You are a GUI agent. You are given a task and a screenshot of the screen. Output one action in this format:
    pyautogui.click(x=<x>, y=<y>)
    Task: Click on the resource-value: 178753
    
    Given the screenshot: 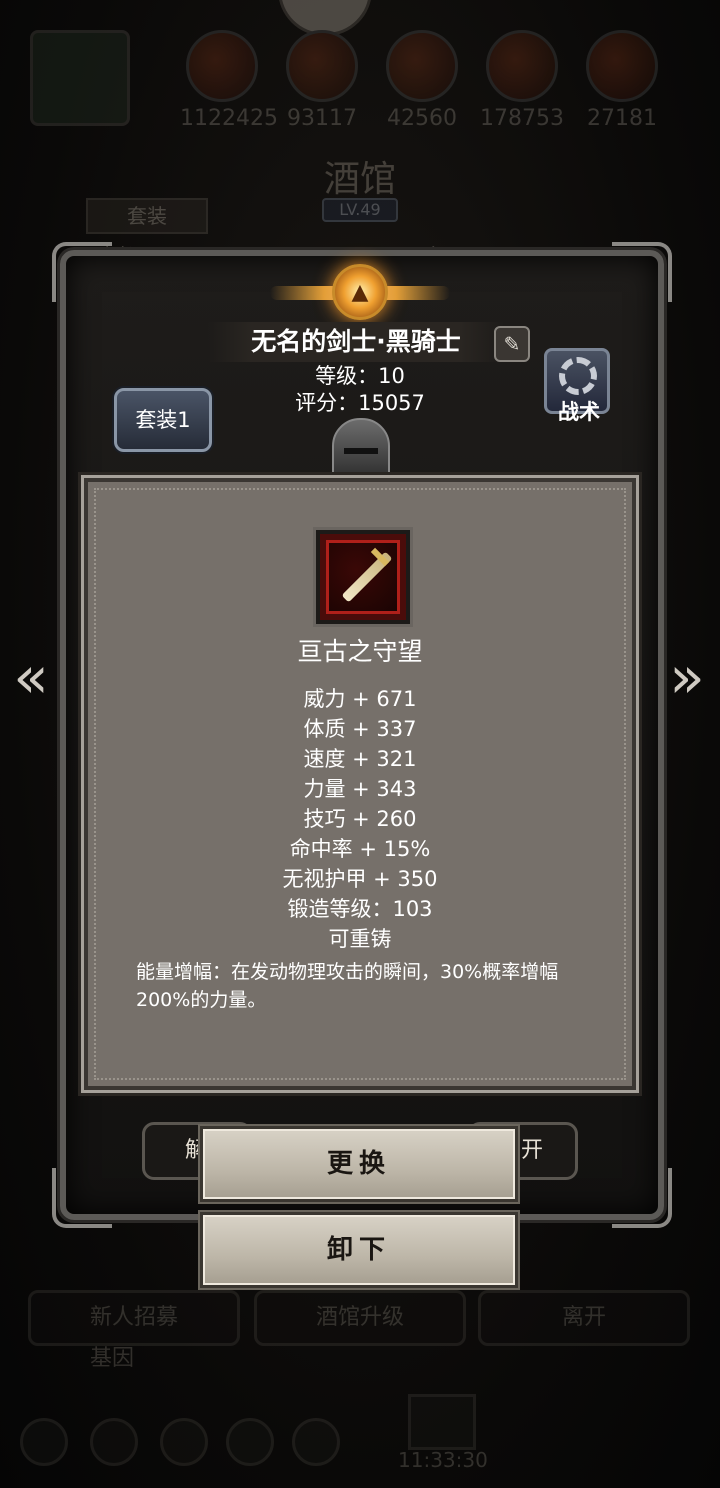 What is the action you would take?
    pyautogui.click(x=522, y=118)
    